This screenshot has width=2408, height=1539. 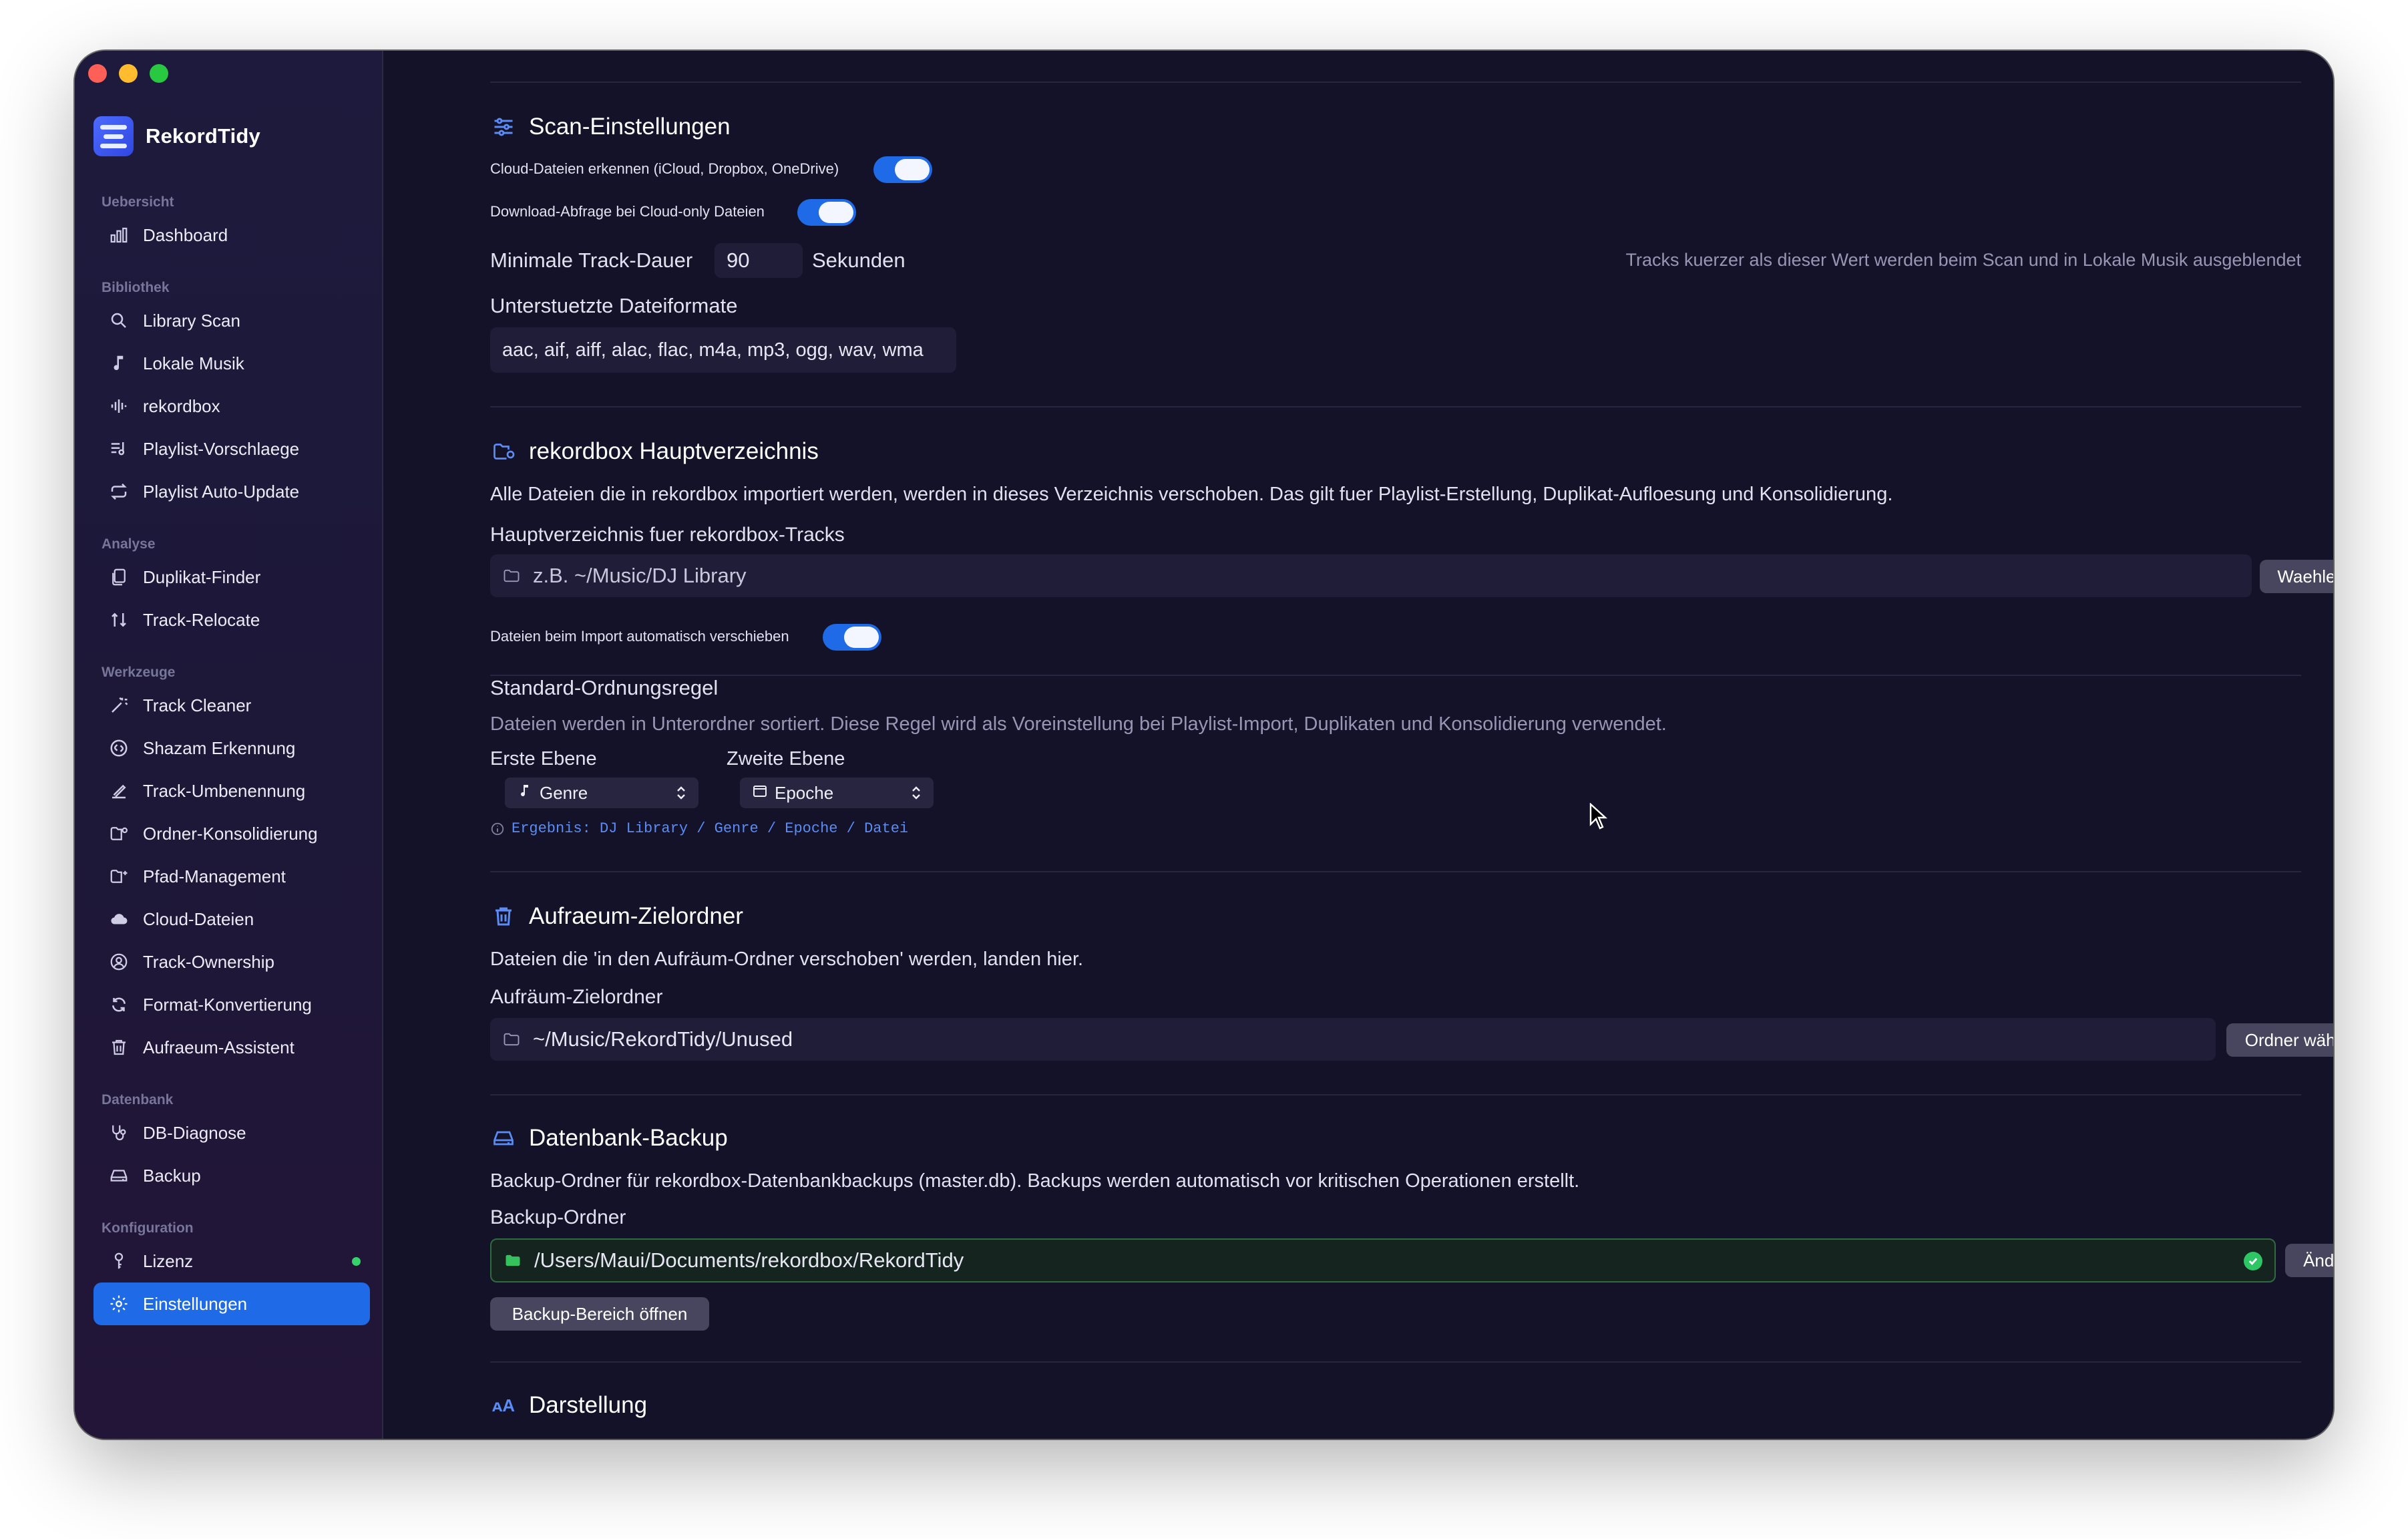 What do you see at coordinates (119, 748) in the screenshot?
I see `shazam-icon` at bounding box center [119, 748].